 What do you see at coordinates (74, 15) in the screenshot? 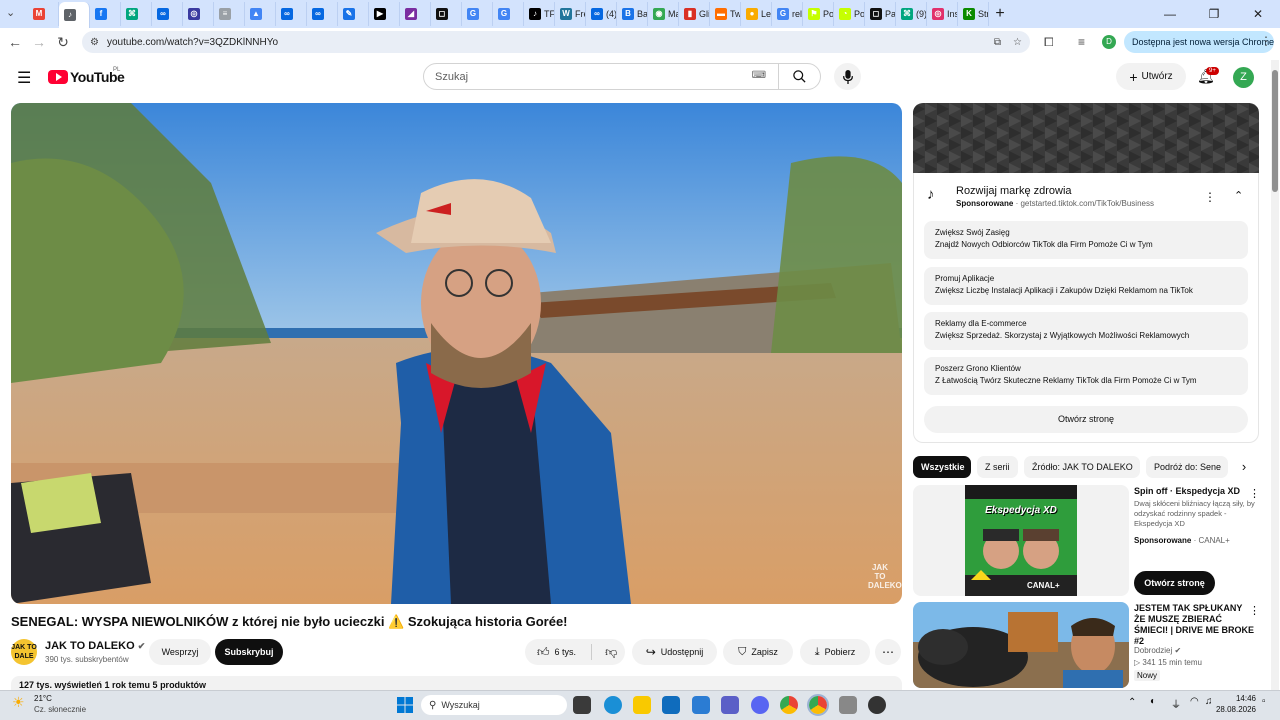
I see `browser-tab: ♪` at bounding box center [74, 15].